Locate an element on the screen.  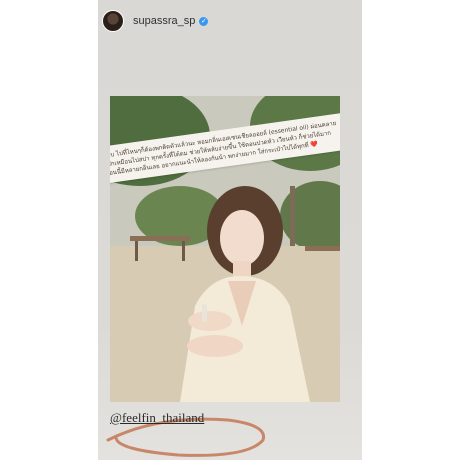
story-header: supassra_sp ✓ is located at coordinates (155, 21).